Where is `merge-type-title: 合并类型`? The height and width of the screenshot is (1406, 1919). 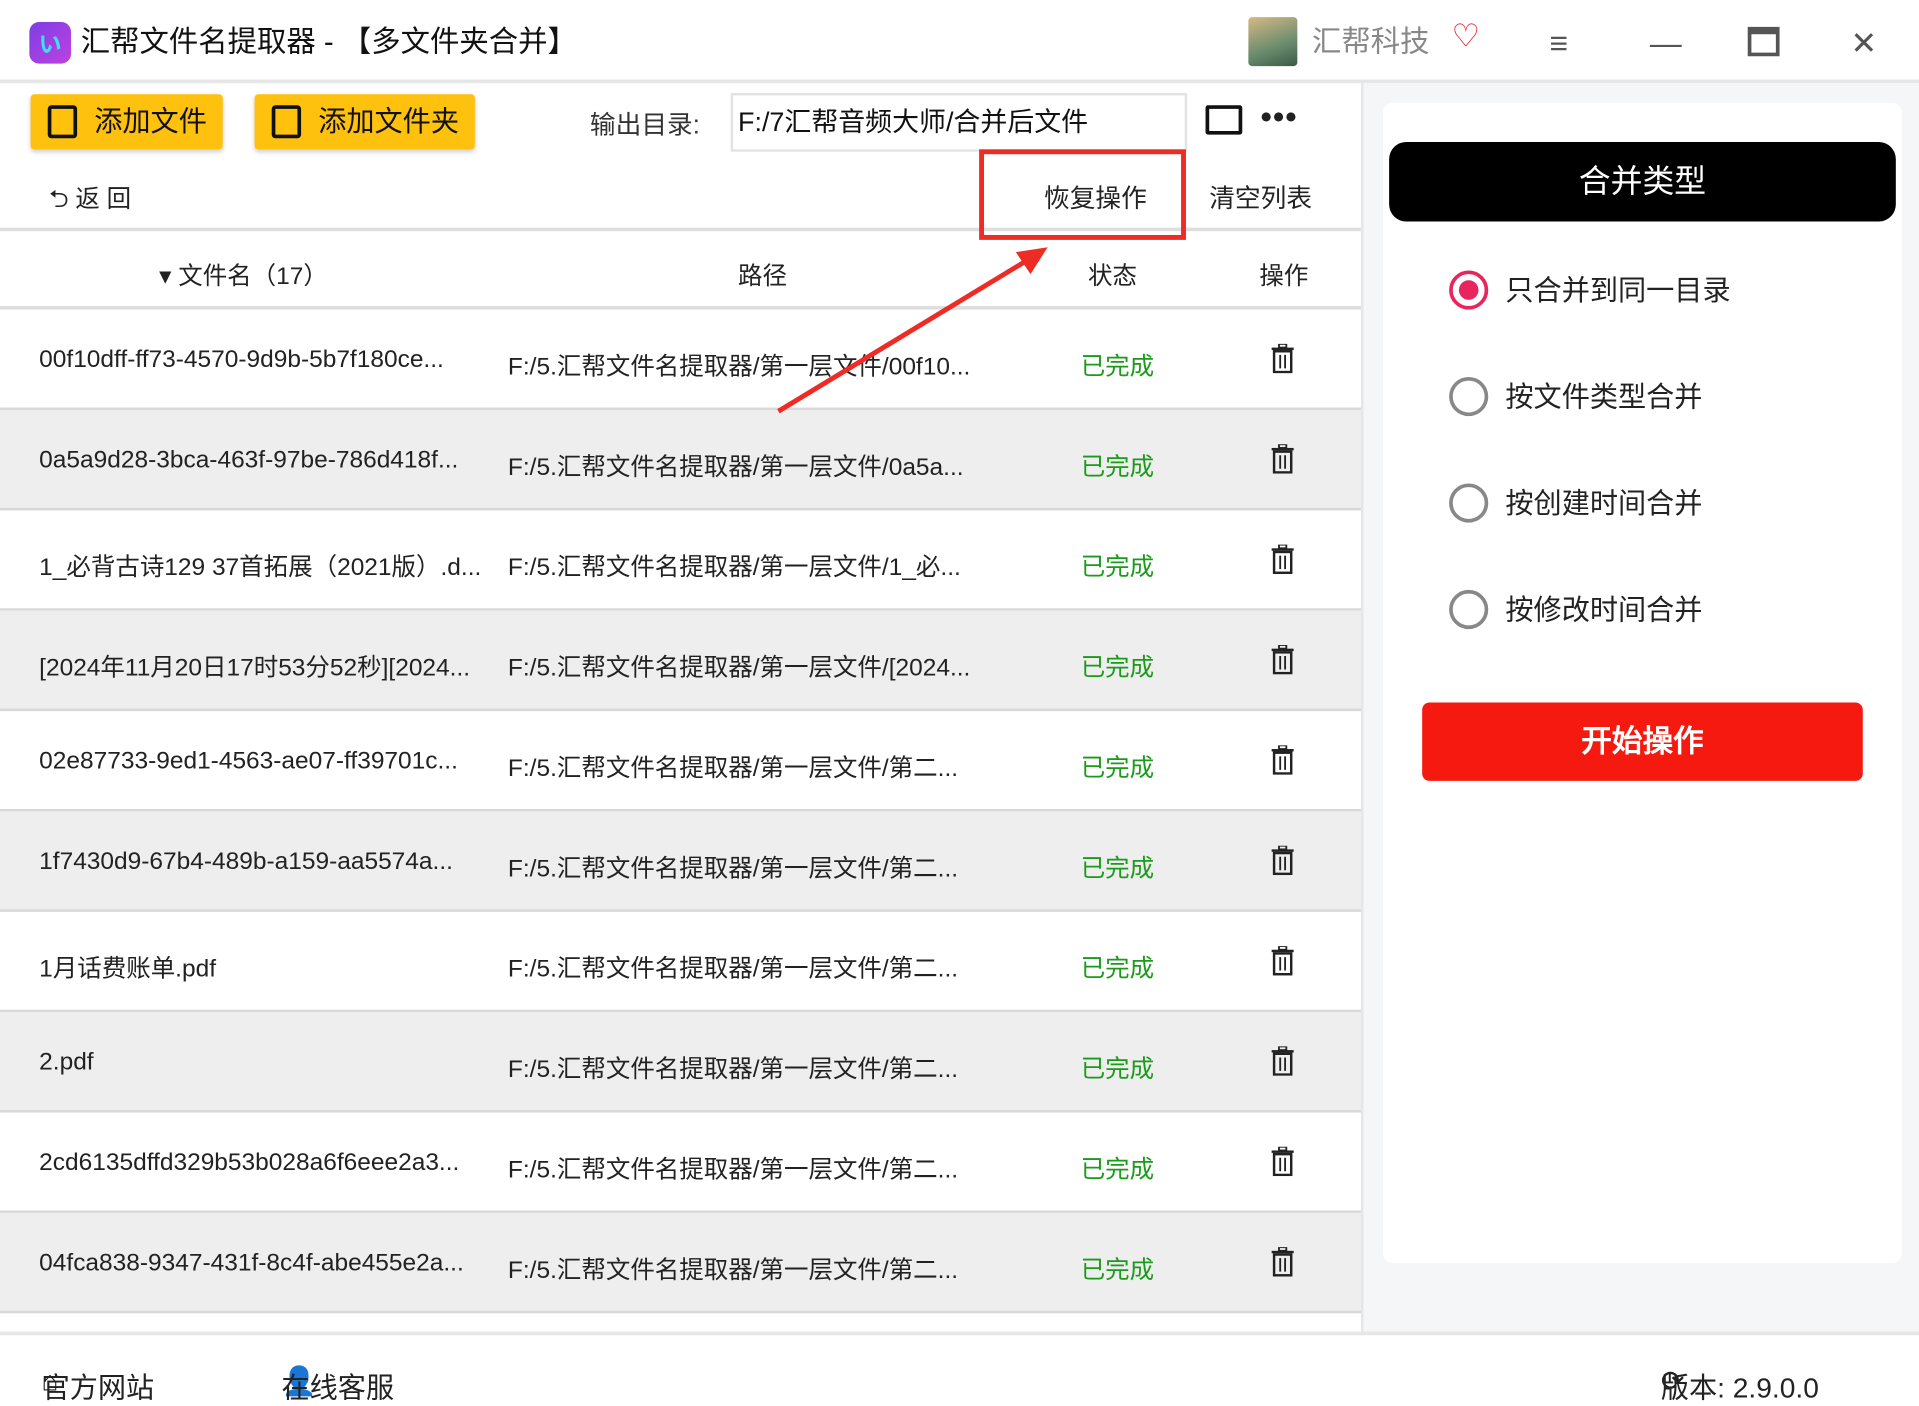
merge-type-title: 合并类型 is located at coordinates (1642, 181).